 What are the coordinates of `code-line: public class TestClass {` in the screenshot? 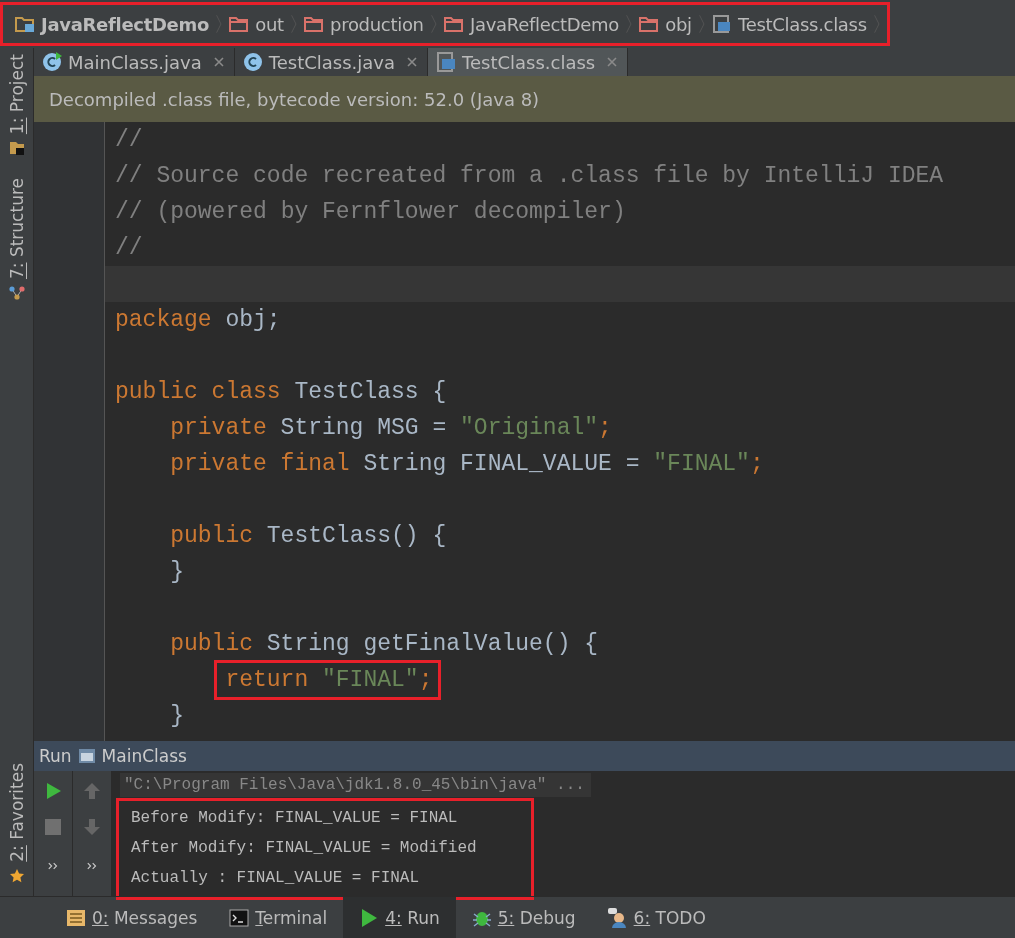 It's located at (281, 392).